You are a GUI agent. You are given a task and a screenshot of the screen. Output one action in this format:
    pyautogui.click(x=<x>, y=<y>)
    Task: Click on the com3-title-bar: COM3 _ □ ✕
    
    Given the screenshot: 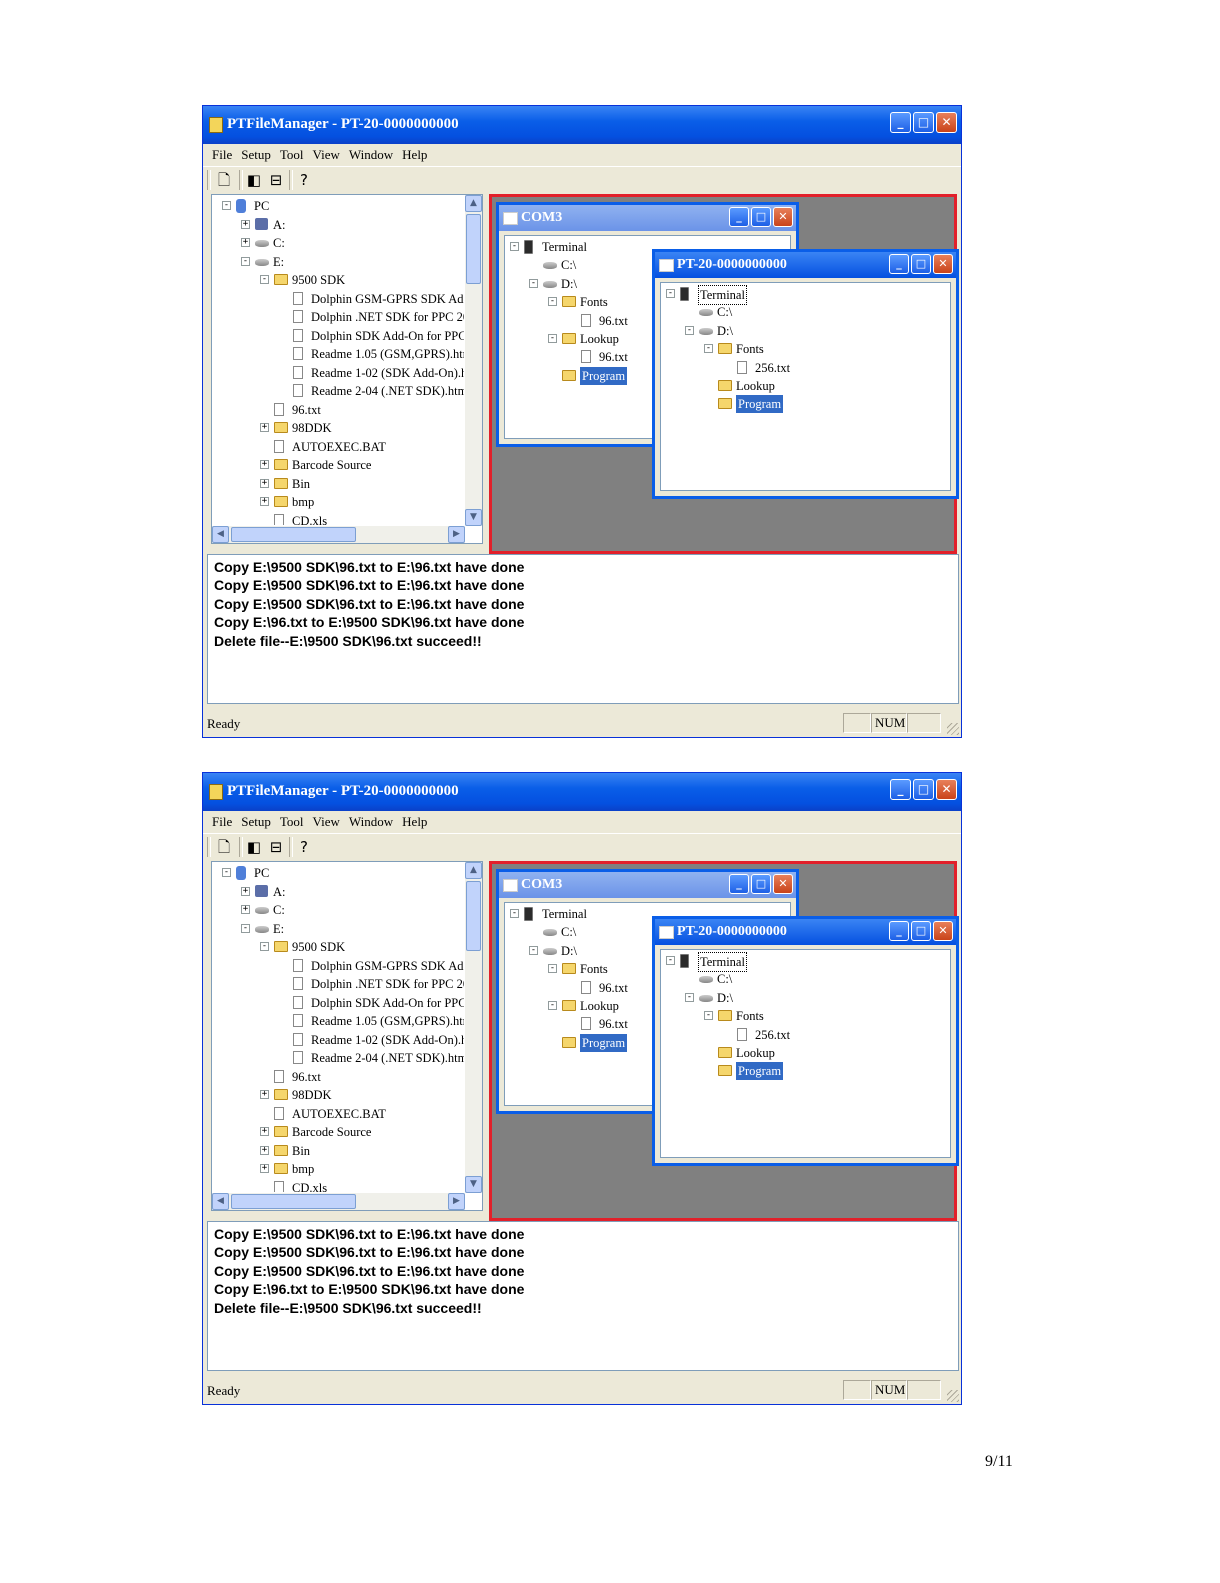 What is the action you would take?
    pyautogui.click(x=647, y=885)
    